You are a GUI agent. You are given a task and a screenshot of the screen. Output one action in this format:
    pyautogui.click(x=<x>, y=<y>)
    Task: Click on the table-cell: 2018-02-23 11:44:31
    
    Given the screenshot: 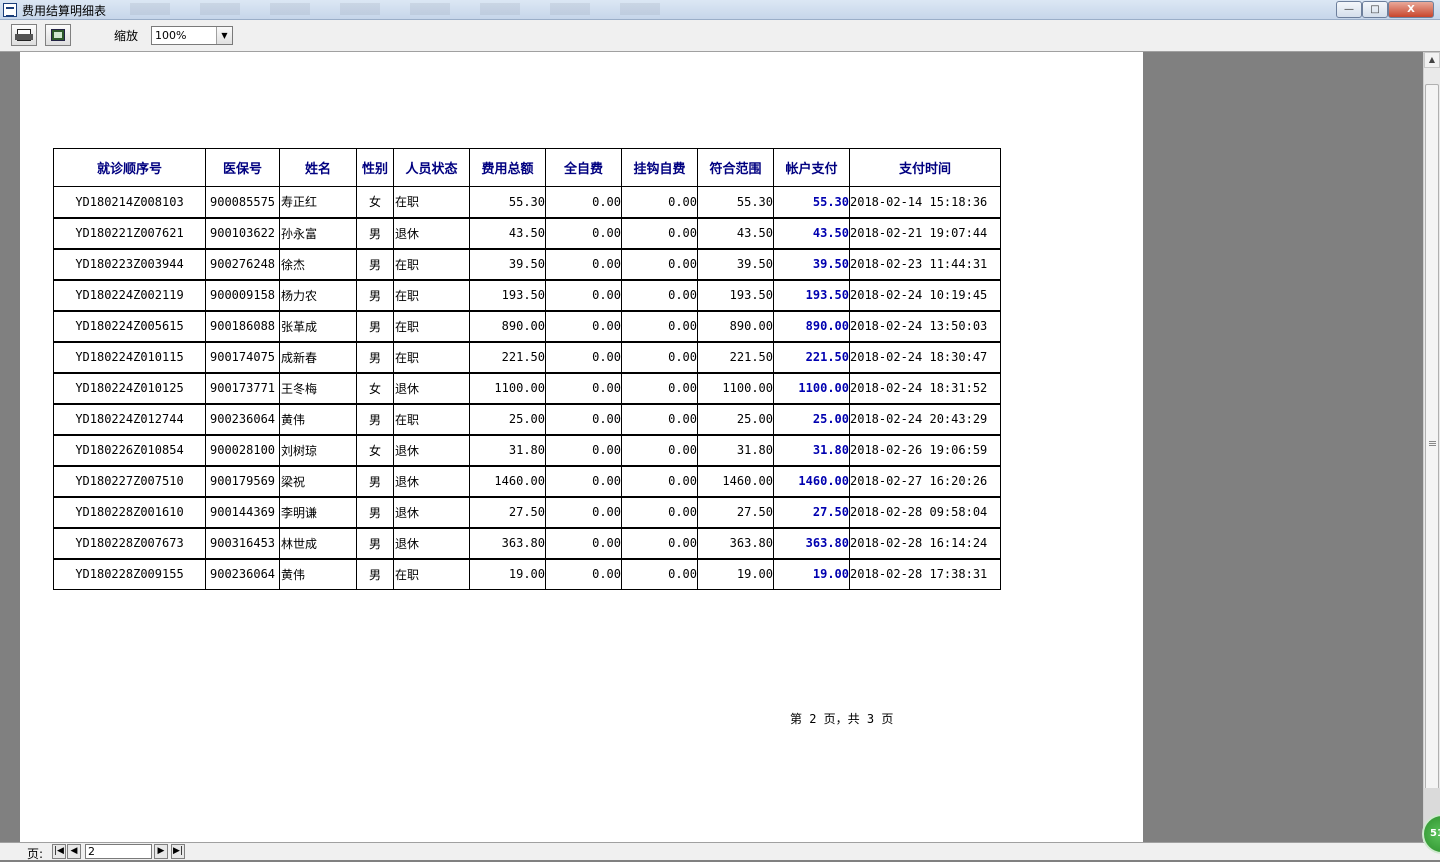 What is the action you would take?
    pyautogui.click(x=925, y=263)
    